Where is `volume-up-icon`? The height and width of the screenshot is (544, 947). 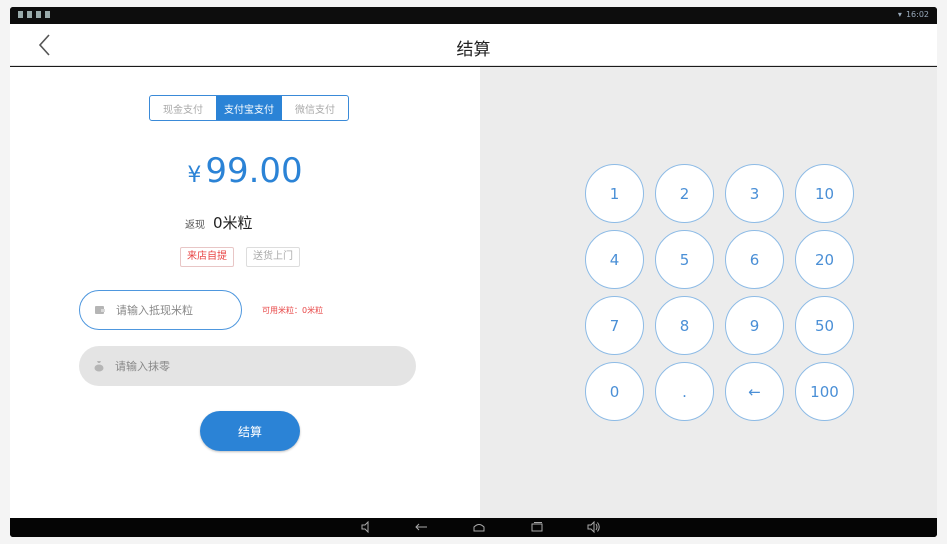
volume-up-icon is located at coordinates (594, 527).